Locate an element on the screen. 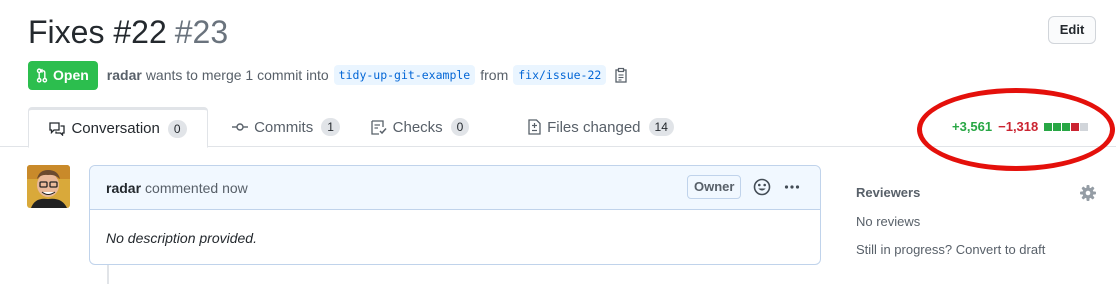  comment-header: radar commented now Owner is located at coordinates (455, 188).